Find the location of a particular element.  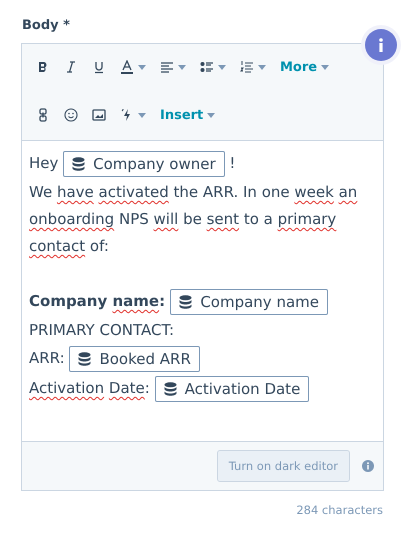

align-icon is located at coordinates (167, 67).